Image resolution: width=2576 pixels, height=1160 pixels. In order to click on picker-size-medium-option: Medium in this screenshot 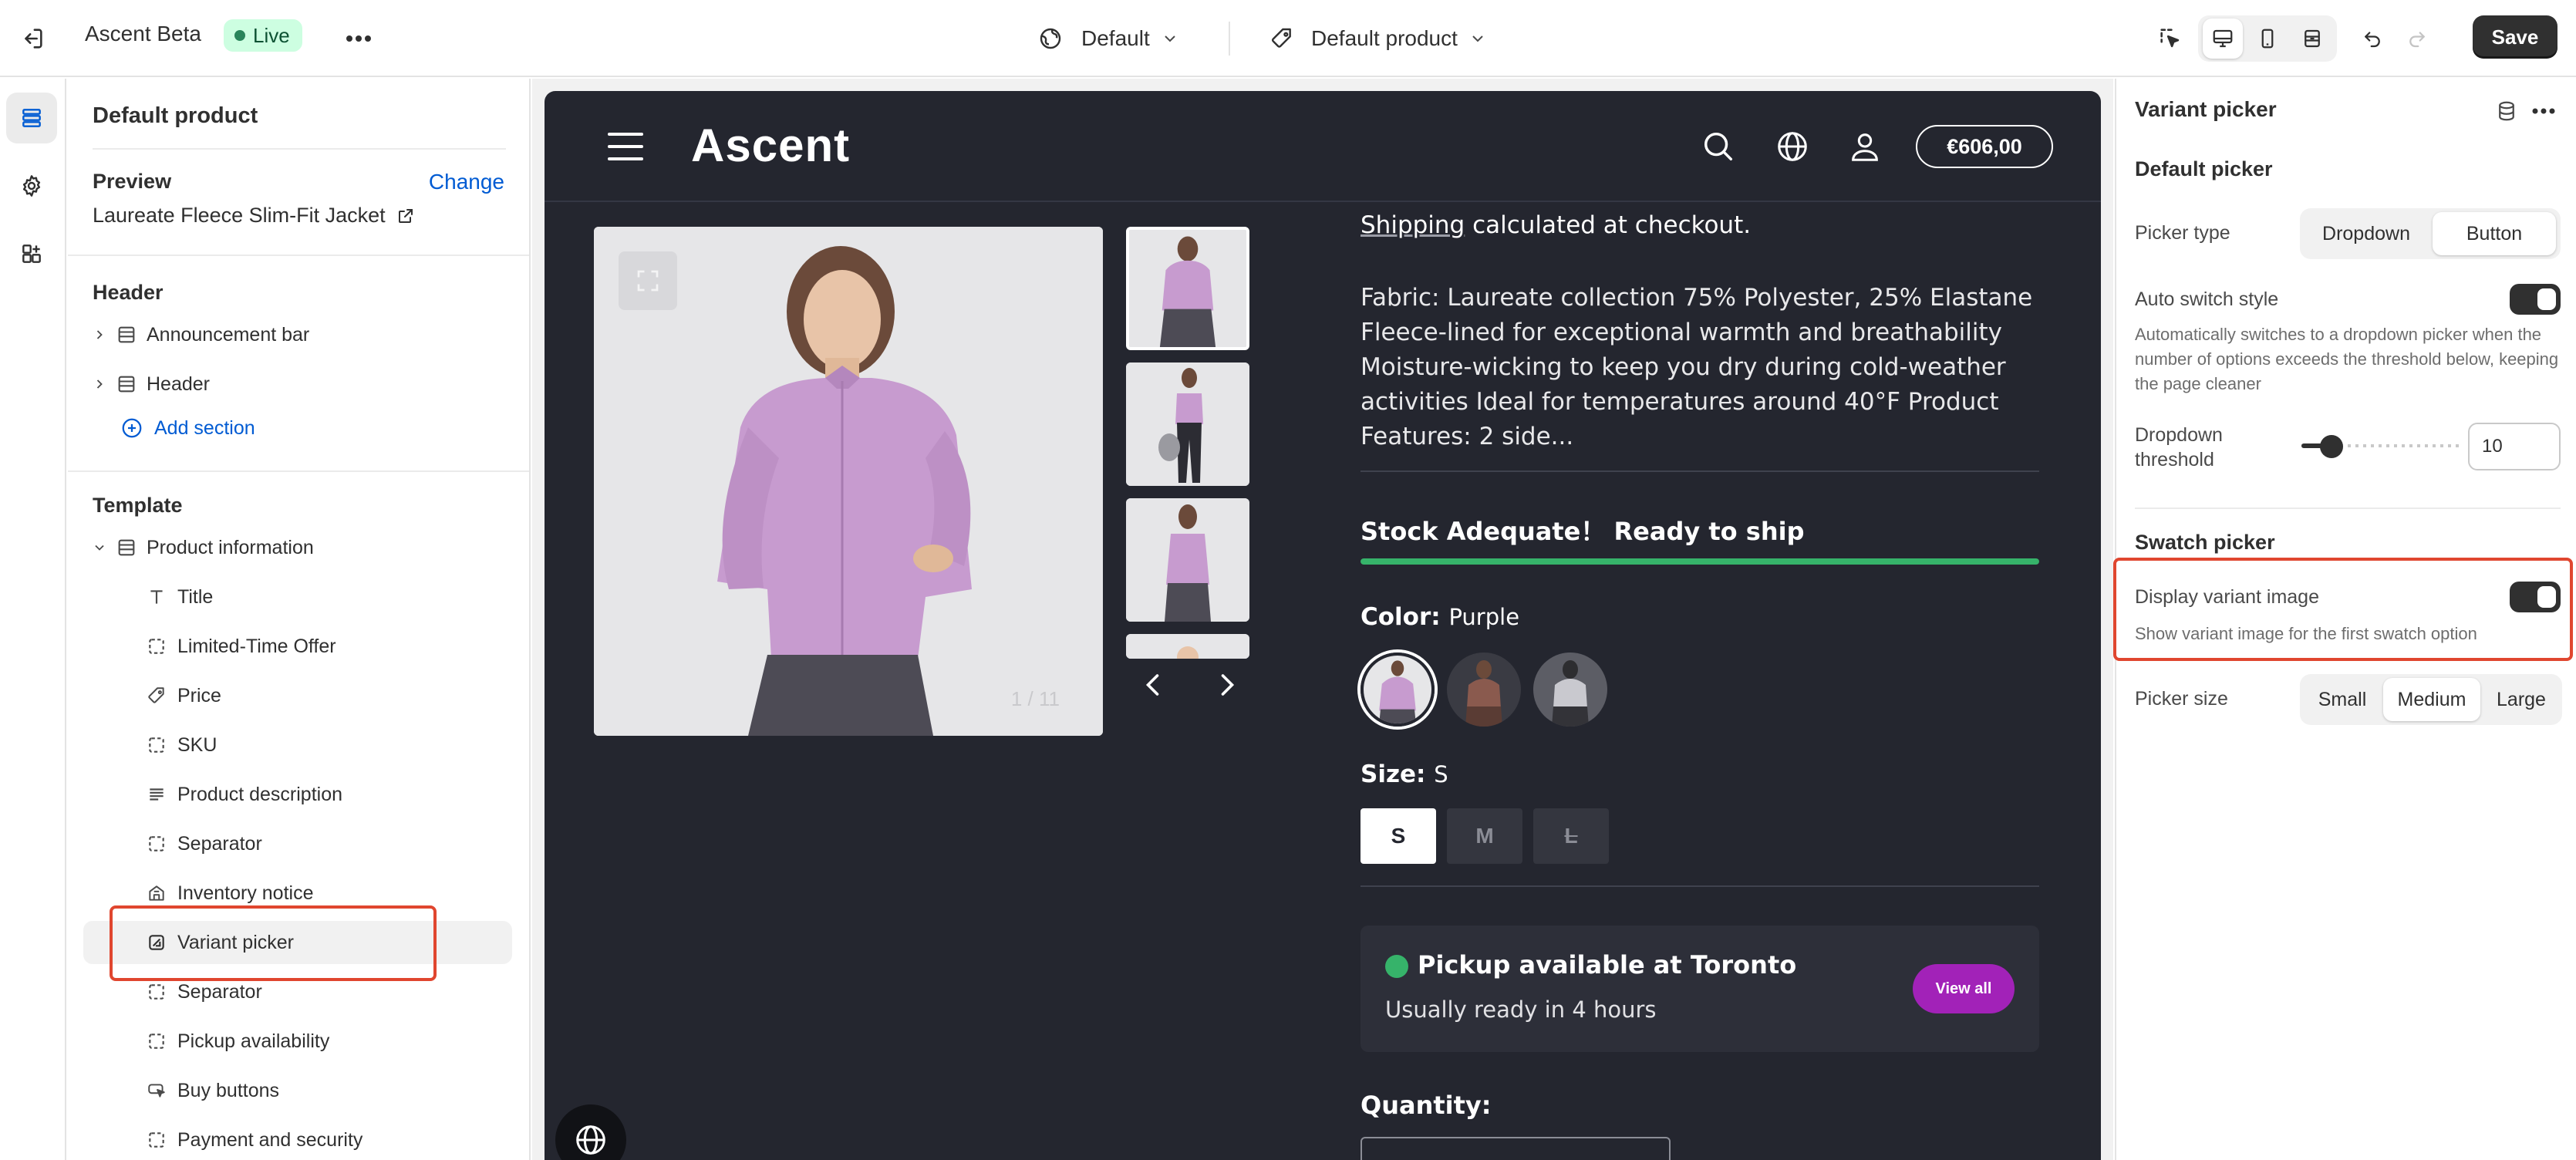, I will do `click(2431, 699)`.